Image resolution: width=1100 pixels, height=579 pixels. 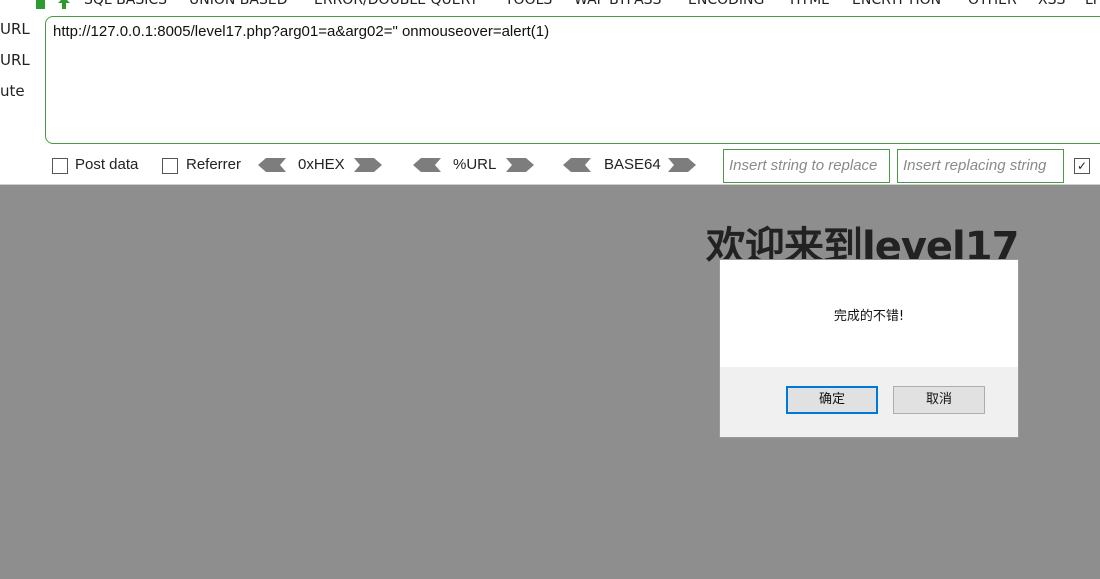 I want to click on load-url-icon, so click(x=40, y=4).